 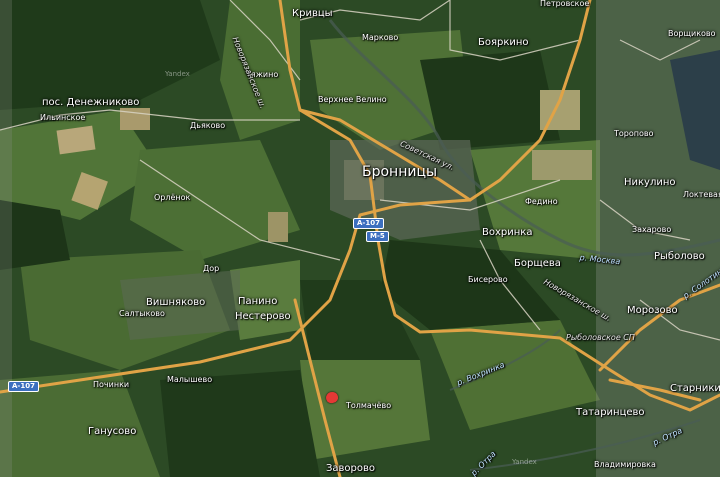 I want to click on road-label: Рыболовское СП, so click(x=600, y=337).